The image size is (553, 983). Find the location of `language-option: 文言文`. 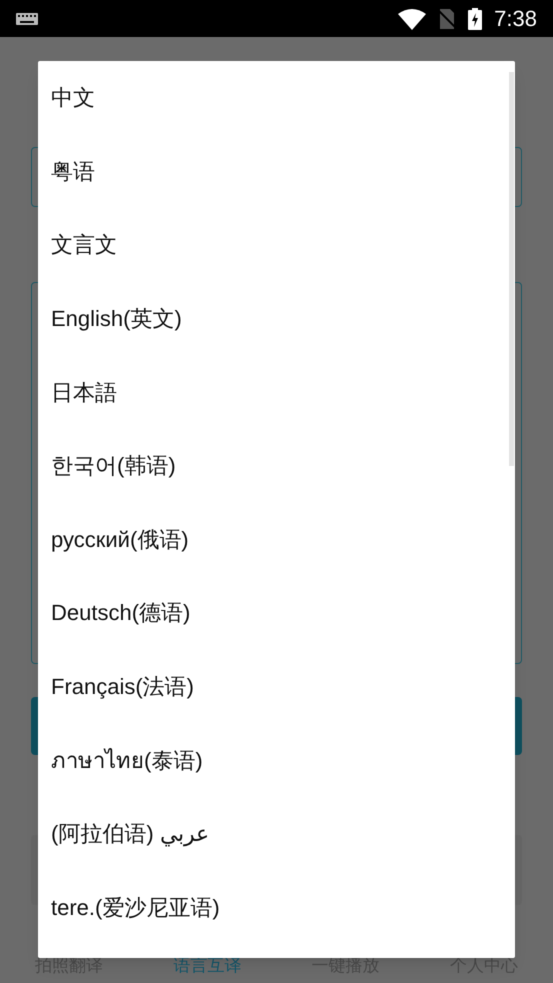

language-option: 文言文 is located at coordinates (276, 245).